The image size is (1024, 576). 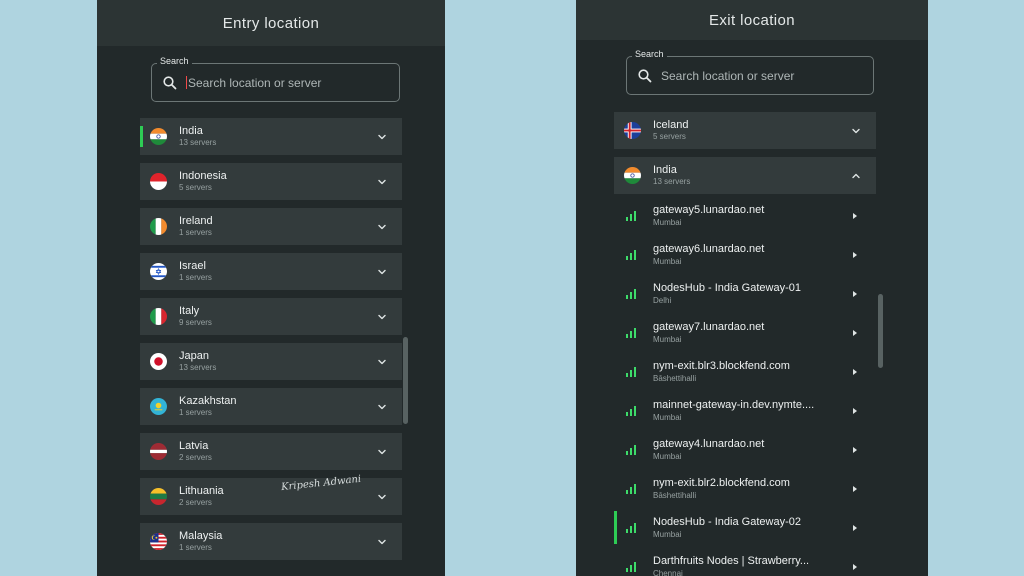 What do you see at coordinates (271, 226) in the screenshot?
I see `country-row: Ireland 1 servers` at bounding box center [271, 226].